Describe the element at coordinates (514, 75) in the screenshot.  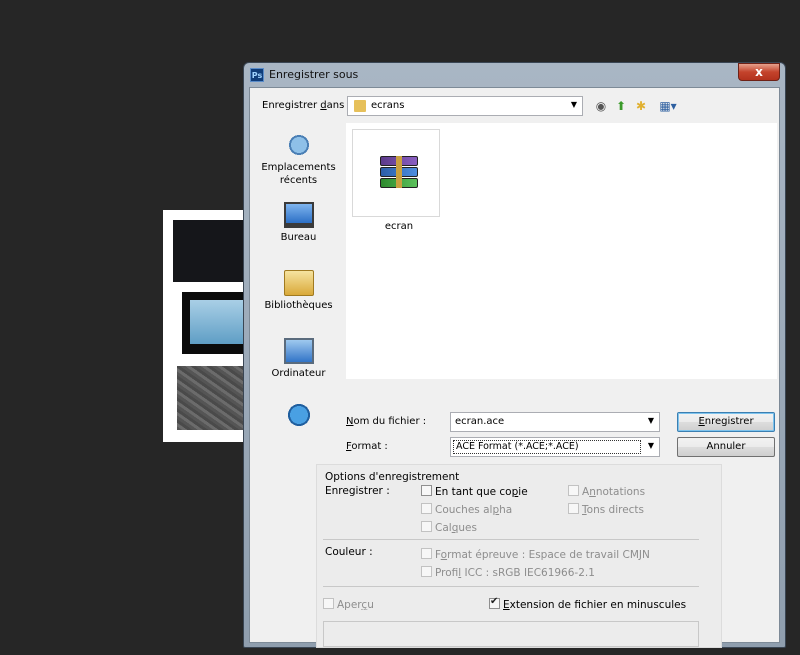
I see `title-bar: Ps Enregistrer sous x` at that location.